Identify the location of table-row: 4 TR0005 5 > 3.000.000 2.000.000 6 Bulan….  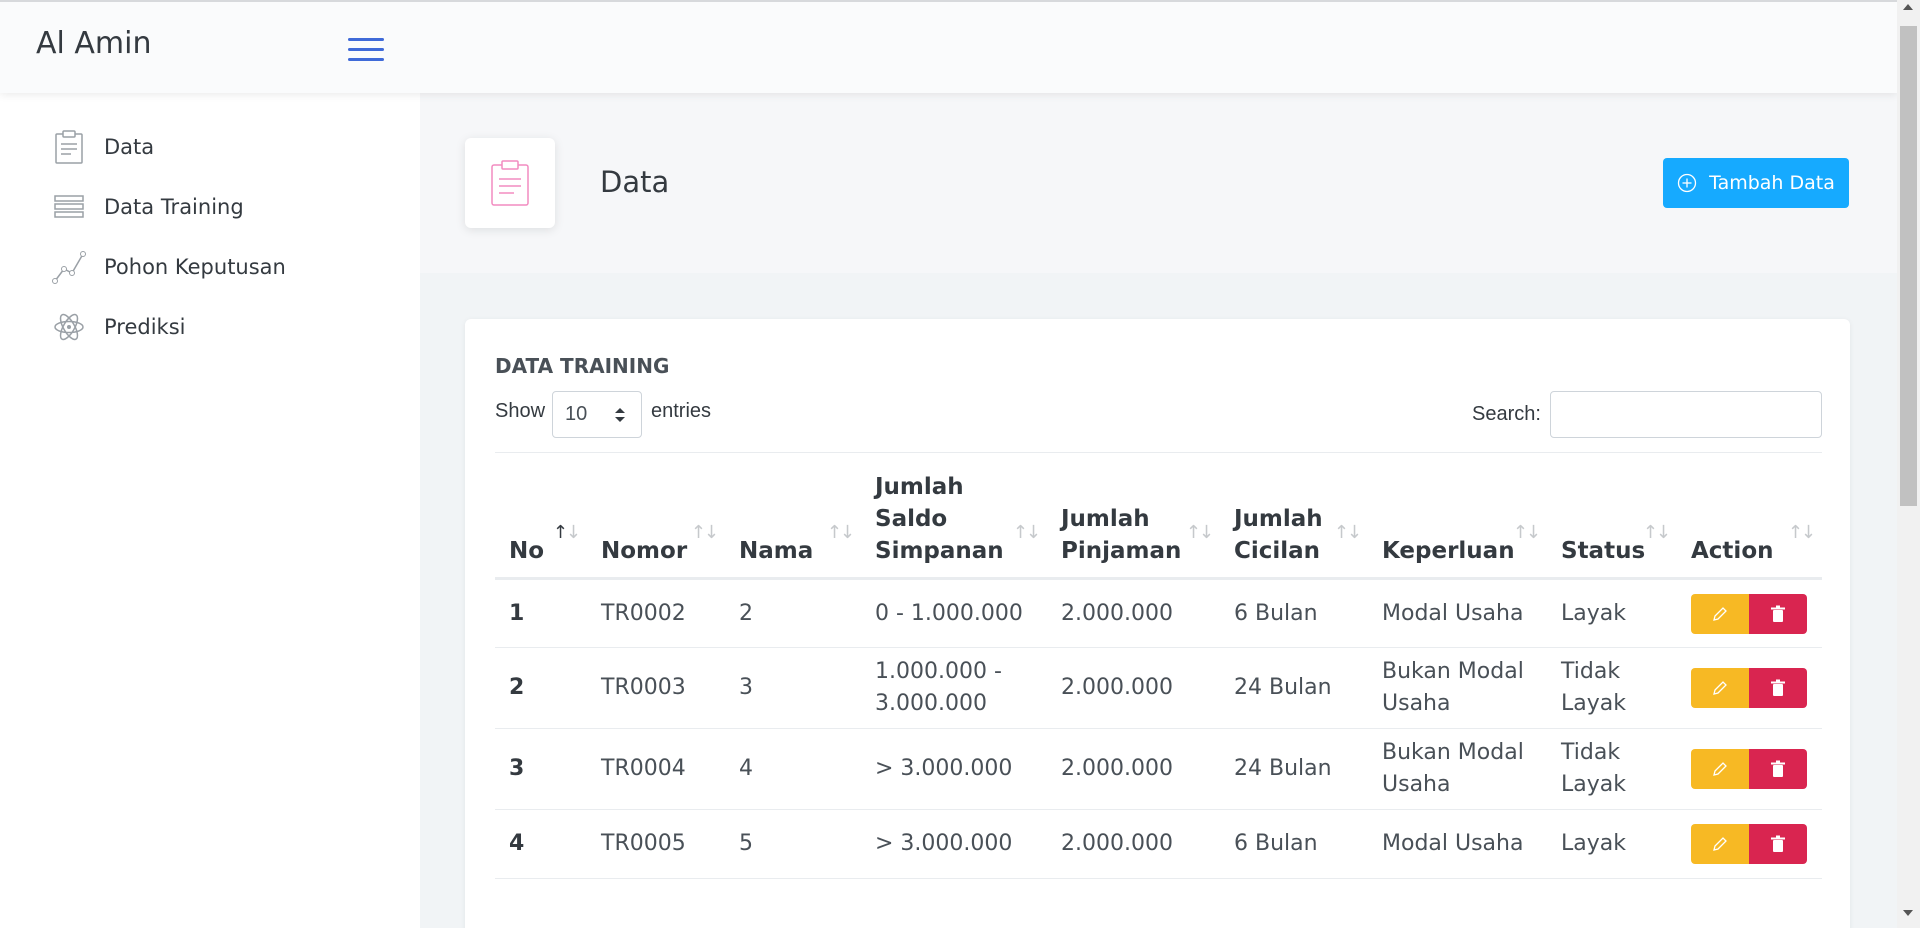
(1158, 844).